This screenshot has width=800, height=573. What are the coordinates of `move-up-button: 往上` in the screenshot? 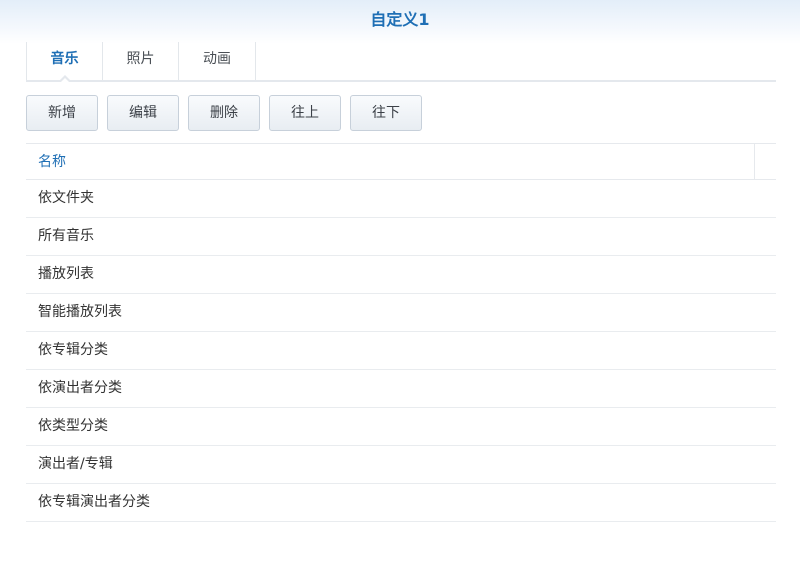 It's located at (305, 113).